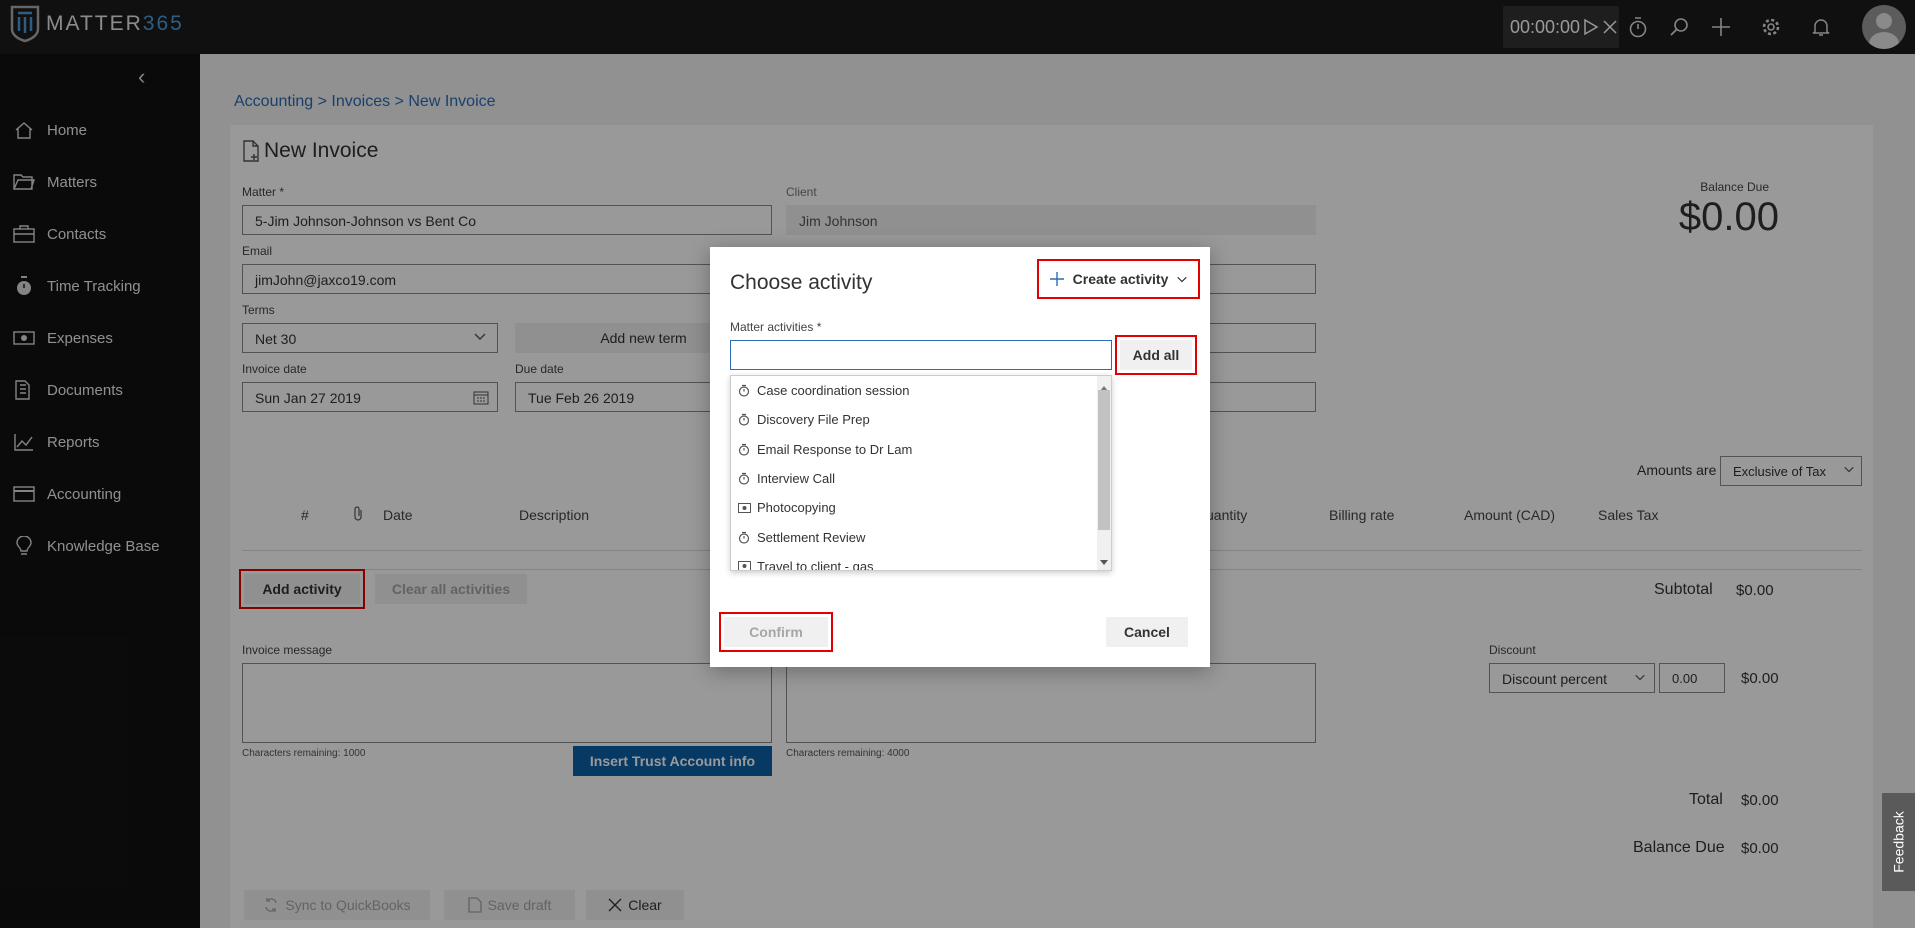 The width and height of the screenshot is (1915, 928). I want to click on matter-activities-label: Matter activities *, so click(776, 327).